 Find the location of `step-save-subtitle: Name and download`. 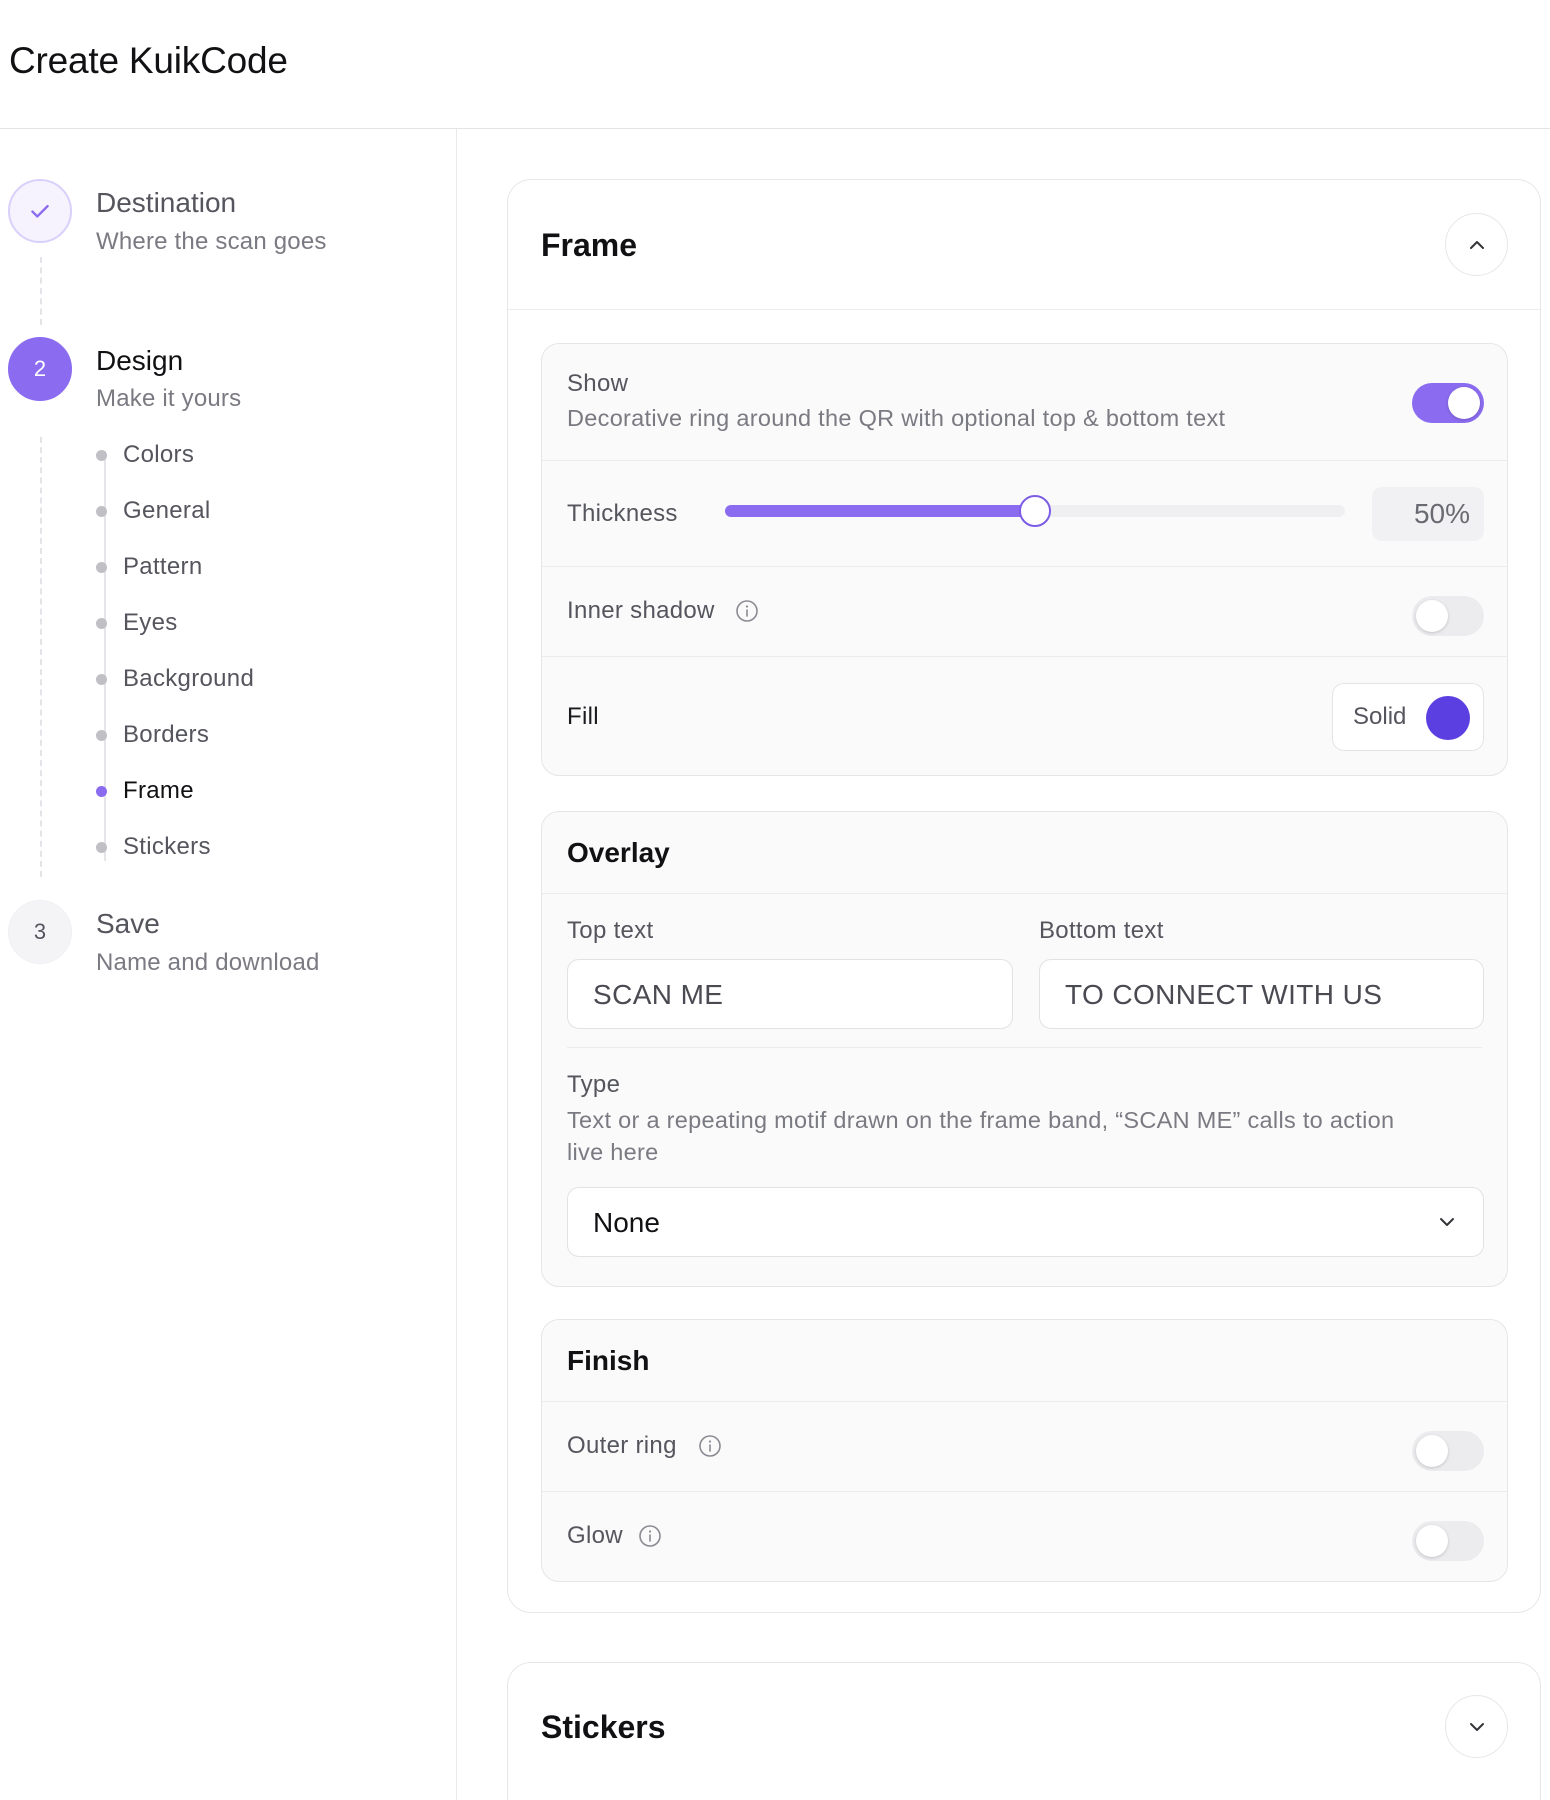

step-save-subtitle: Name and download is located at coordinates (208, 962).